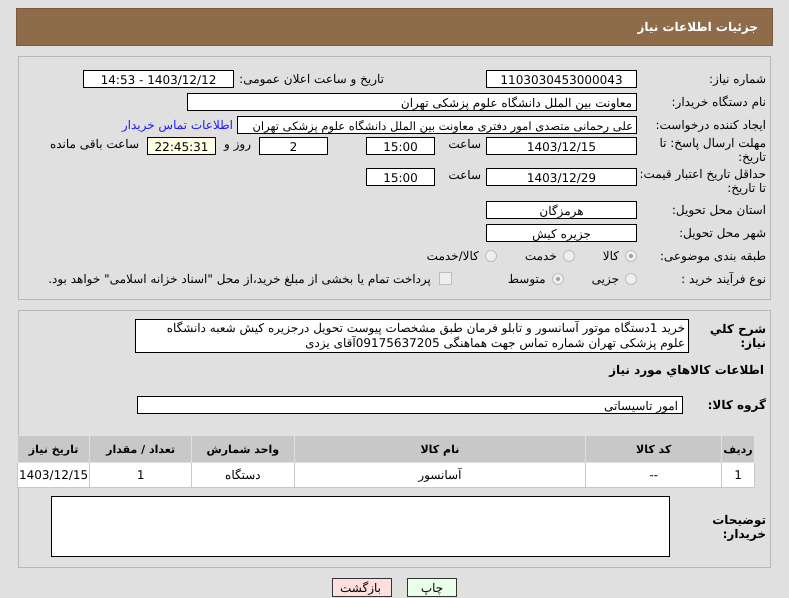 The image size is (789, 598). Describe the element at coordinates (561, 146) in the screenshot. I see `input-field: 1403/12/15` at that location.